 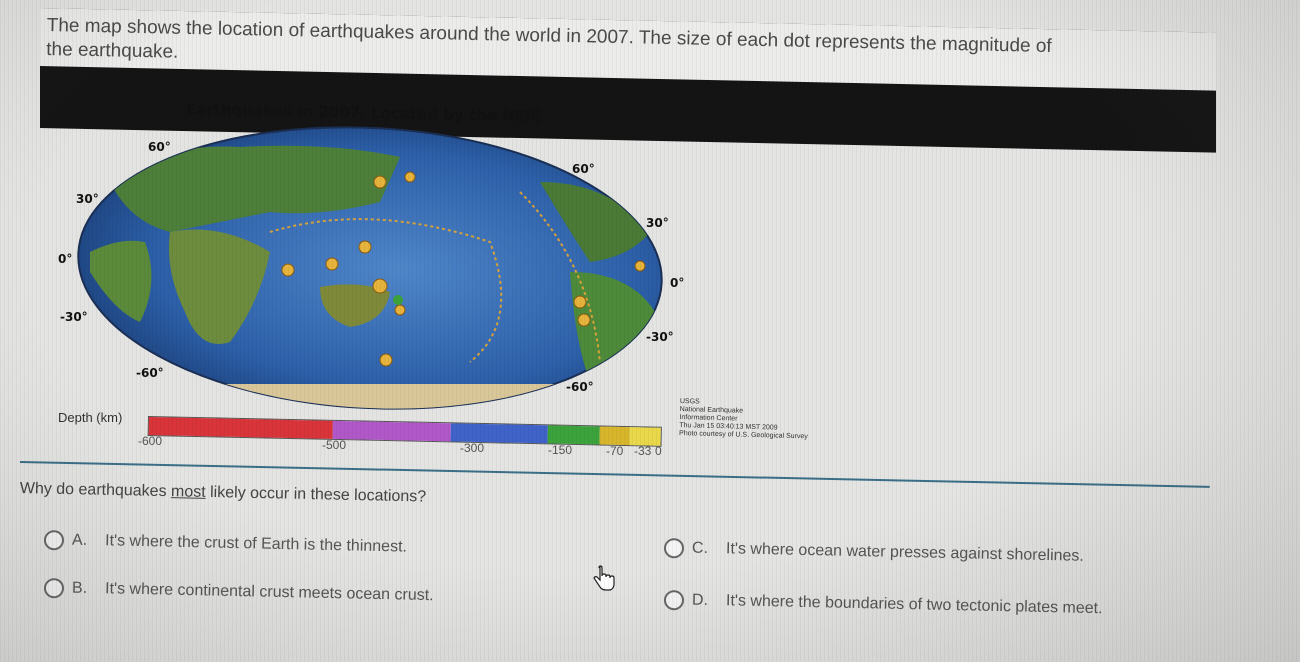 I want to click on radio-d, so click(x=674, y=600).